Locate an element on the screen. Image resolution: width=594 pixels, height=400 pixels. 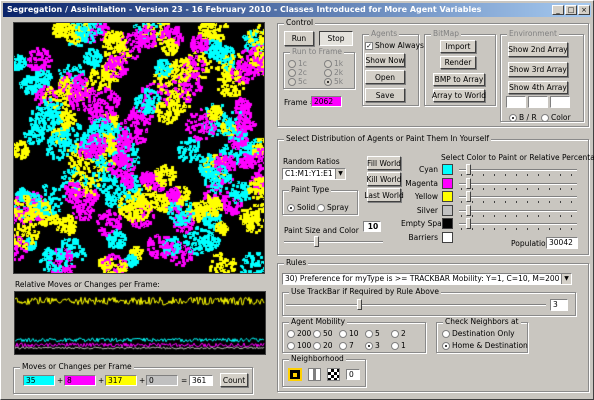
stop-button: Stop is located at coordinates (336, 38).